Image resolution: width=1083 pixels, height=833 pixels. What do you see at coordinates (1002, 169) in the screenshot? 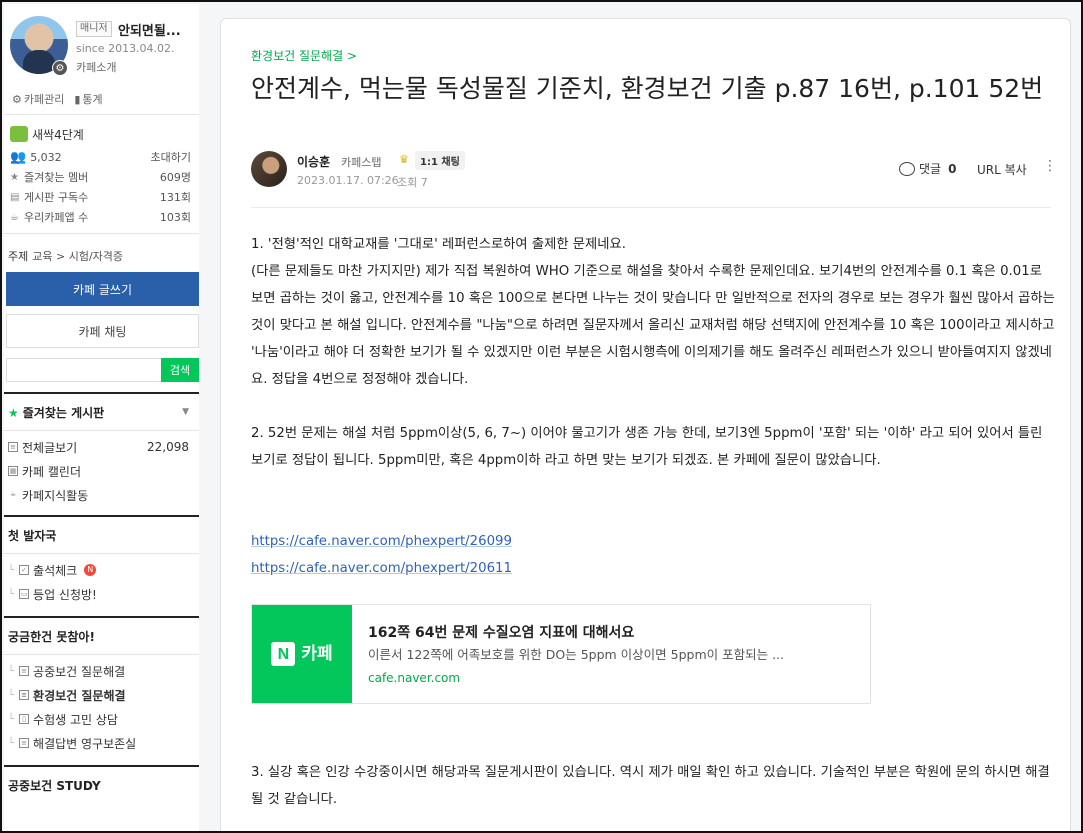
I see `url-copy-button: URL 복사` at bounding box center [1002, 169].